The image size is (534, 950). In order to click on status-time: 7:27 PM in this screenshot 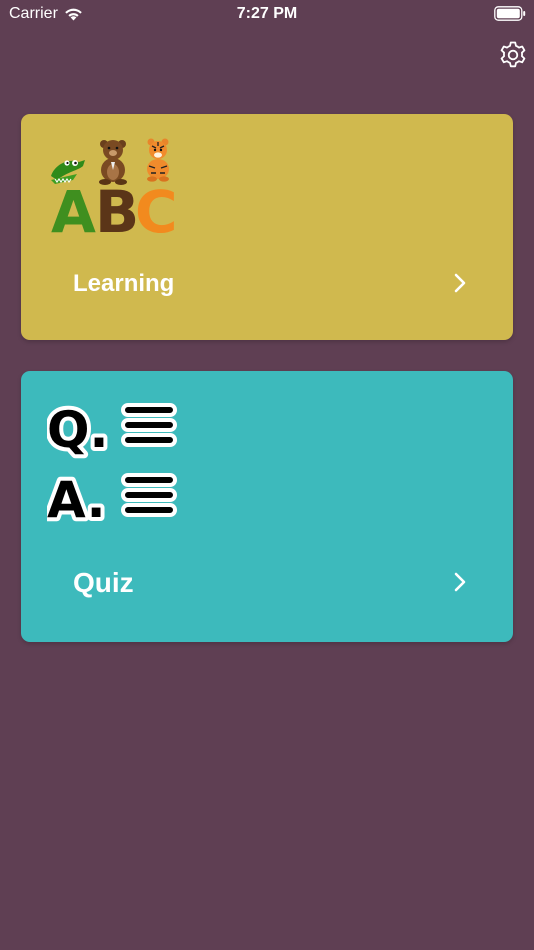, I will do `click(267, 13)`.